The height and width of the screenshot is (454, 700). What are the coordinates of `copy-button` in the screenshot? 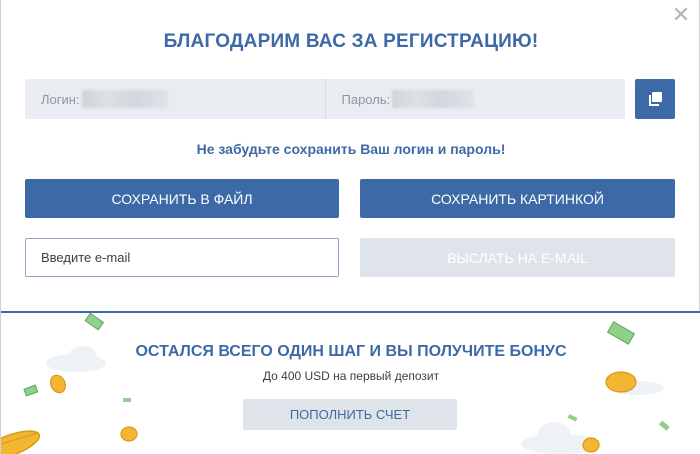 It's located at (655, 99).